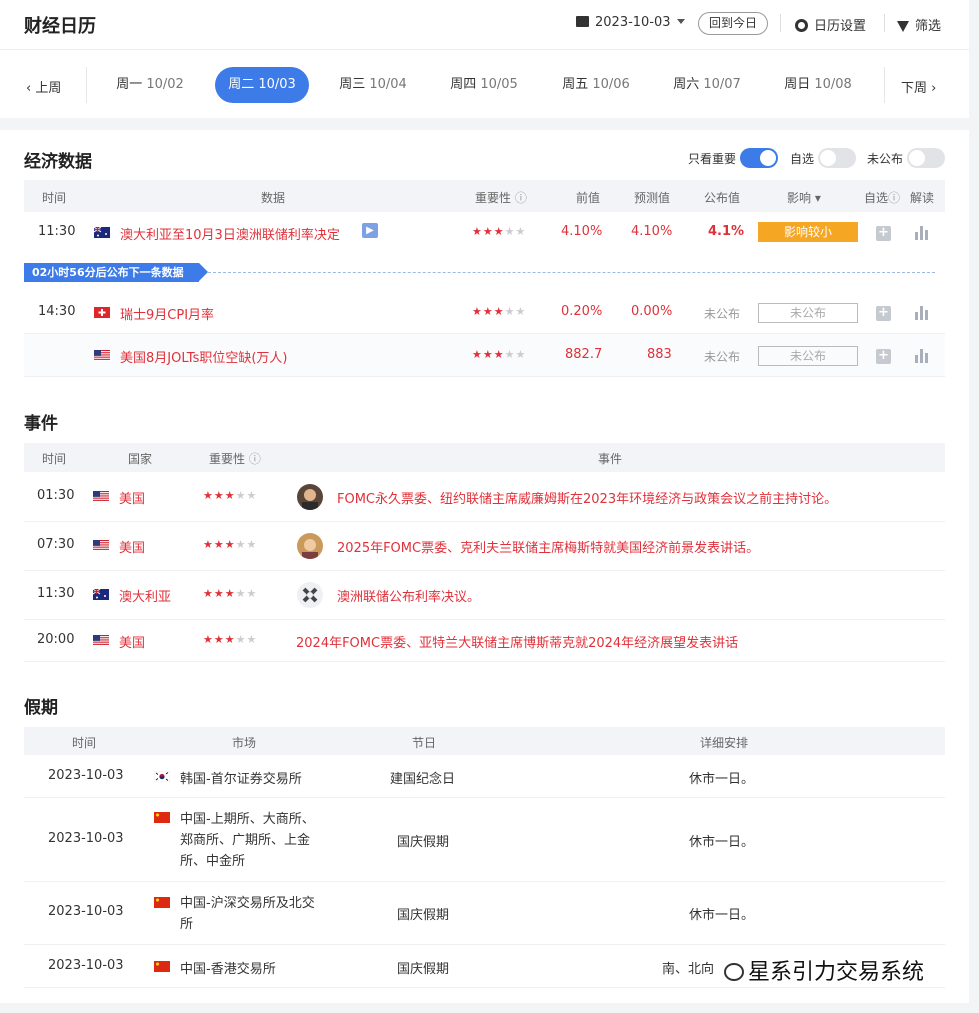 Image resolution: width=979 pixels, height=1013 pixels. I want to click on event-time: 07:30, so click(56, 544).